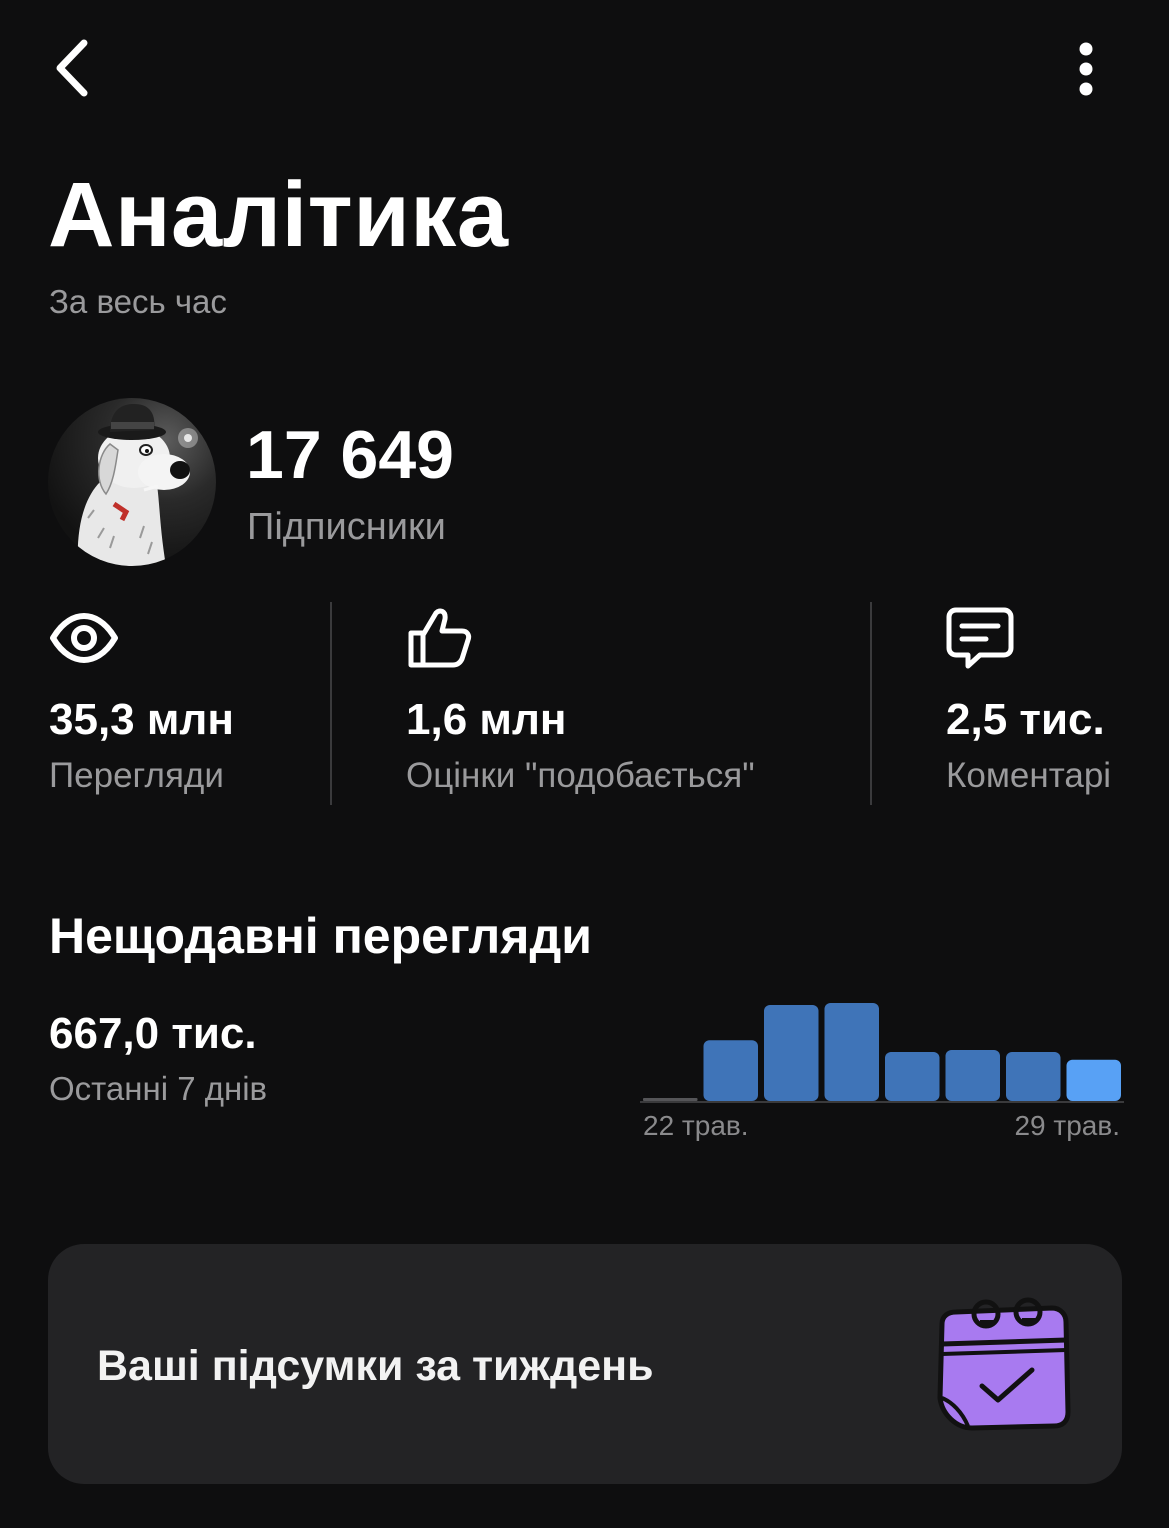  What do you see at coordinates (158, 1088) in the screenshot?
I see `recent-views-label: Останні 7 днів` at bounding box center [158, 1088].